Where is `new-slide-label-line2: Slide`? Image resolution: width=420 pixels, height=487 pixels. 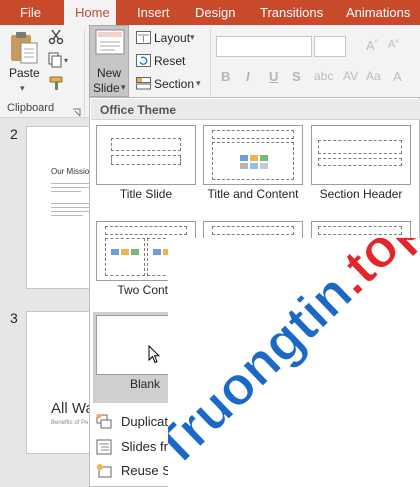 new-slide-label-line2: Slide is located at coordinates (106, 88).